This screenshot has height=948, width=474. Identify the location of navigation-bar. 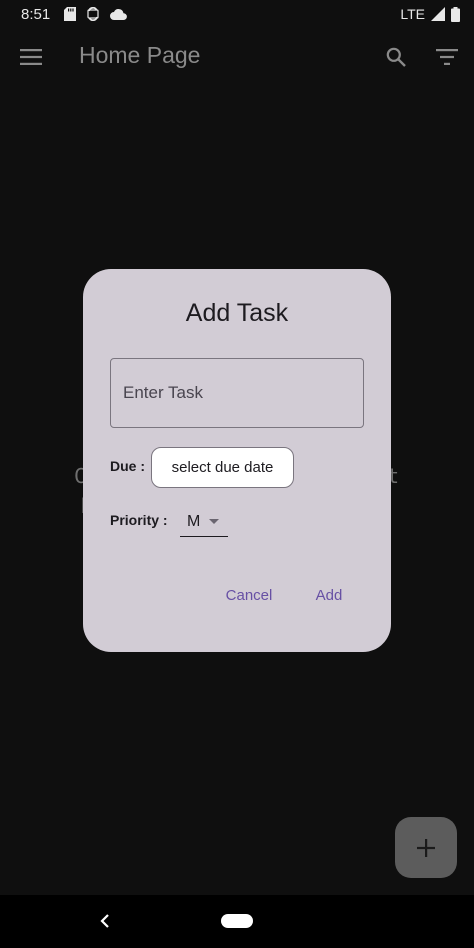
(237, 921).